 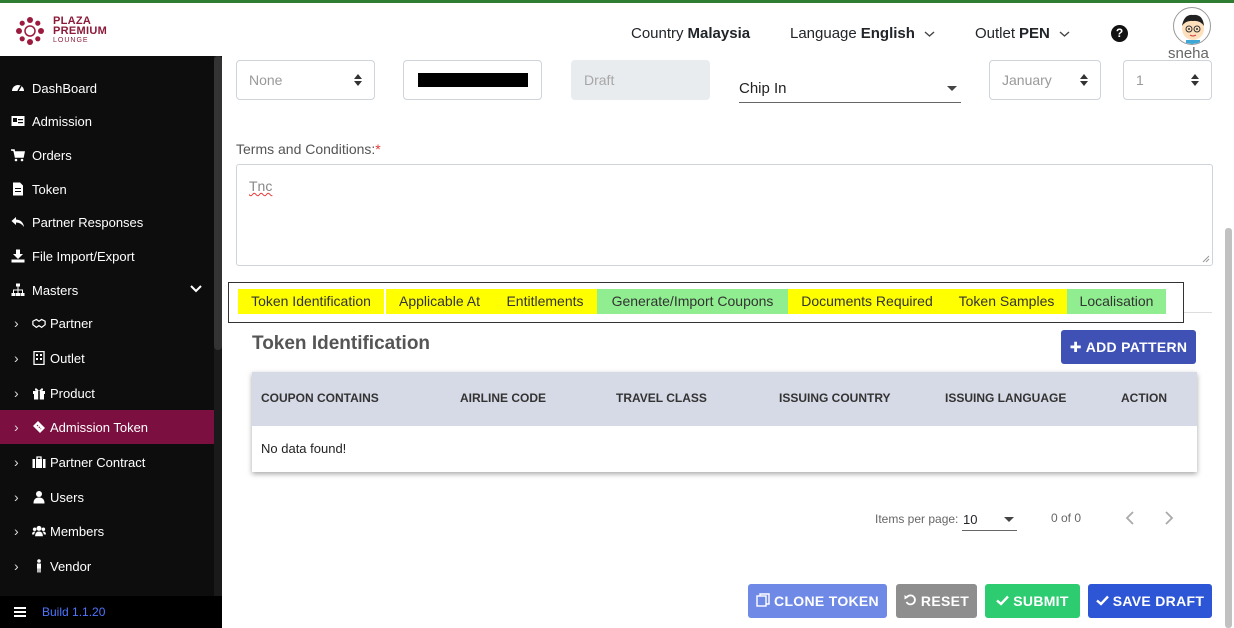 What do you see at coordinates (1167, 80) in the screenshot?
I see `day-select: 1` at bounding box center [1167, 80].